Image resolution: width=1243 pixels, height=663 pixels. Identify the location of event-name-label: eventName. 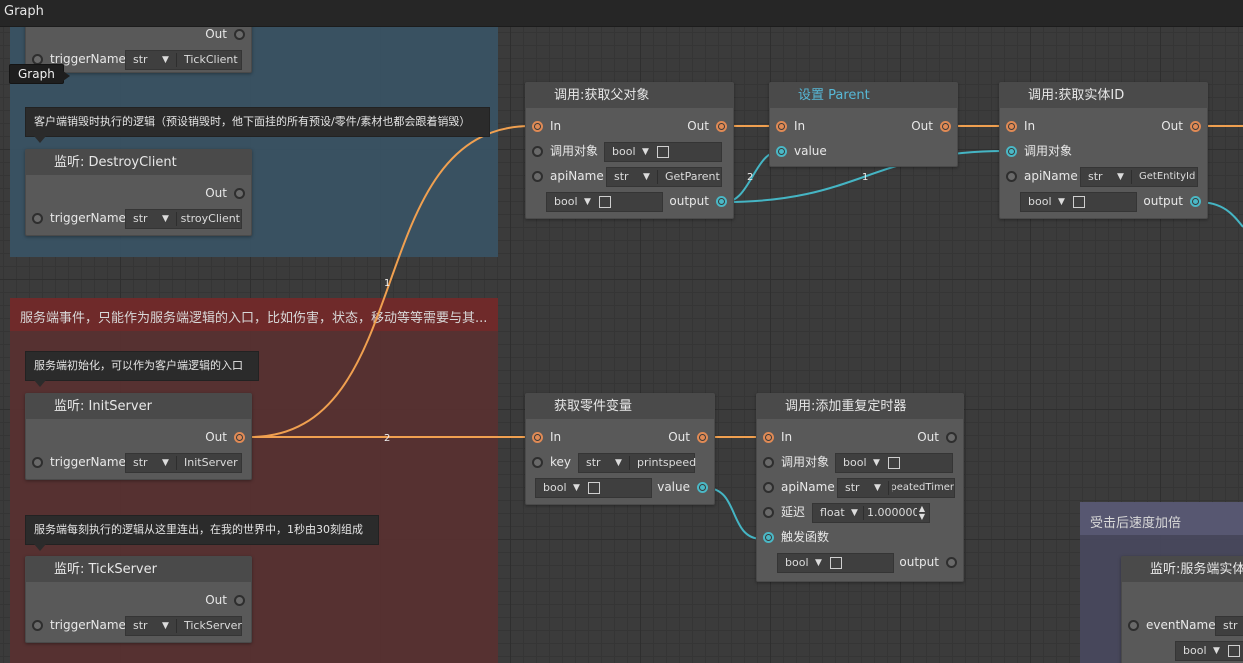
(1181, 625).